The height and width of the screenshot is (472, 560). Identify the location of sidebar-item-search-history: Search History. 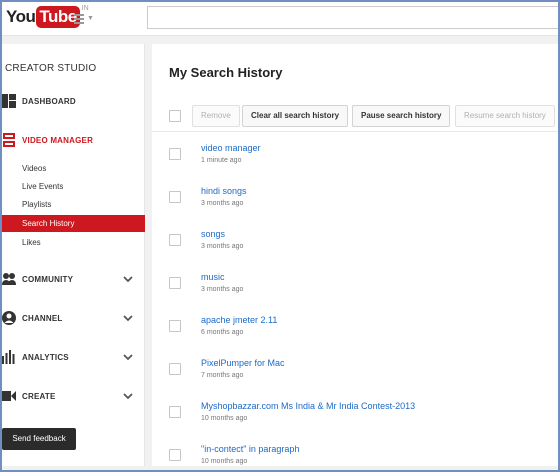
(72, 223).